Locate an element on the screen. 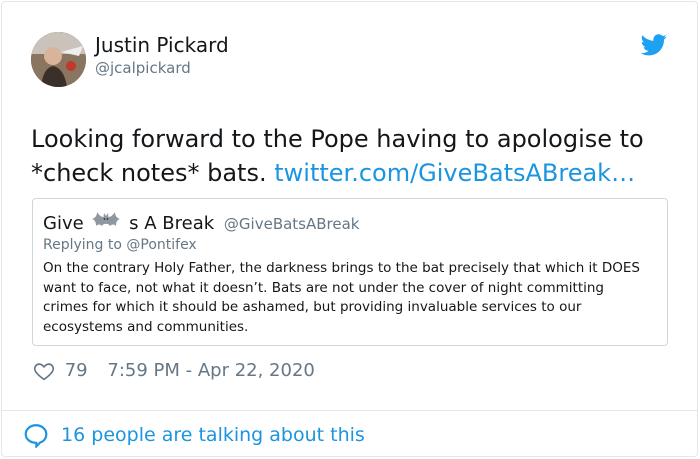 This screenshot has width=700, height=459. tweet-meta: 79 7:59 PM - Apr 22, 2020 is located at coordinates (174, 371).